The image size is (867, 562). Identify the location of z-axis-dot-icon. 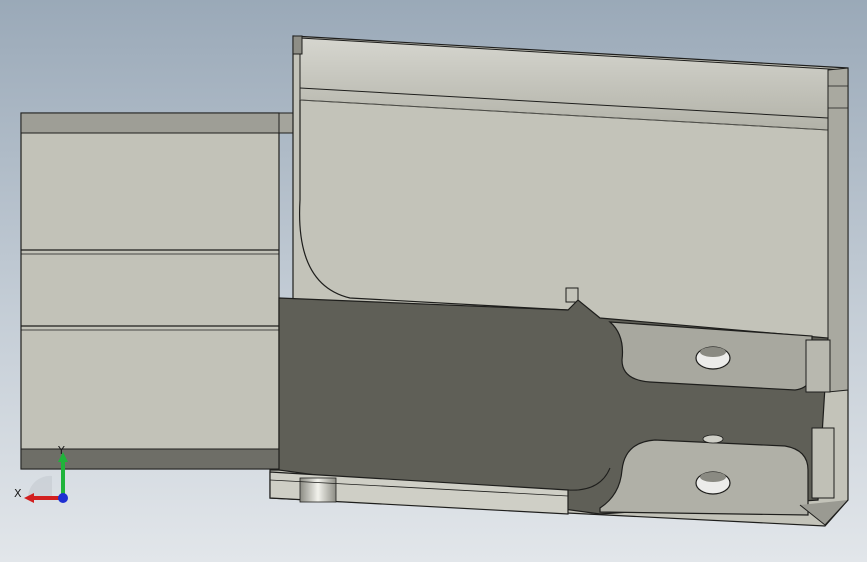
(63, 498).